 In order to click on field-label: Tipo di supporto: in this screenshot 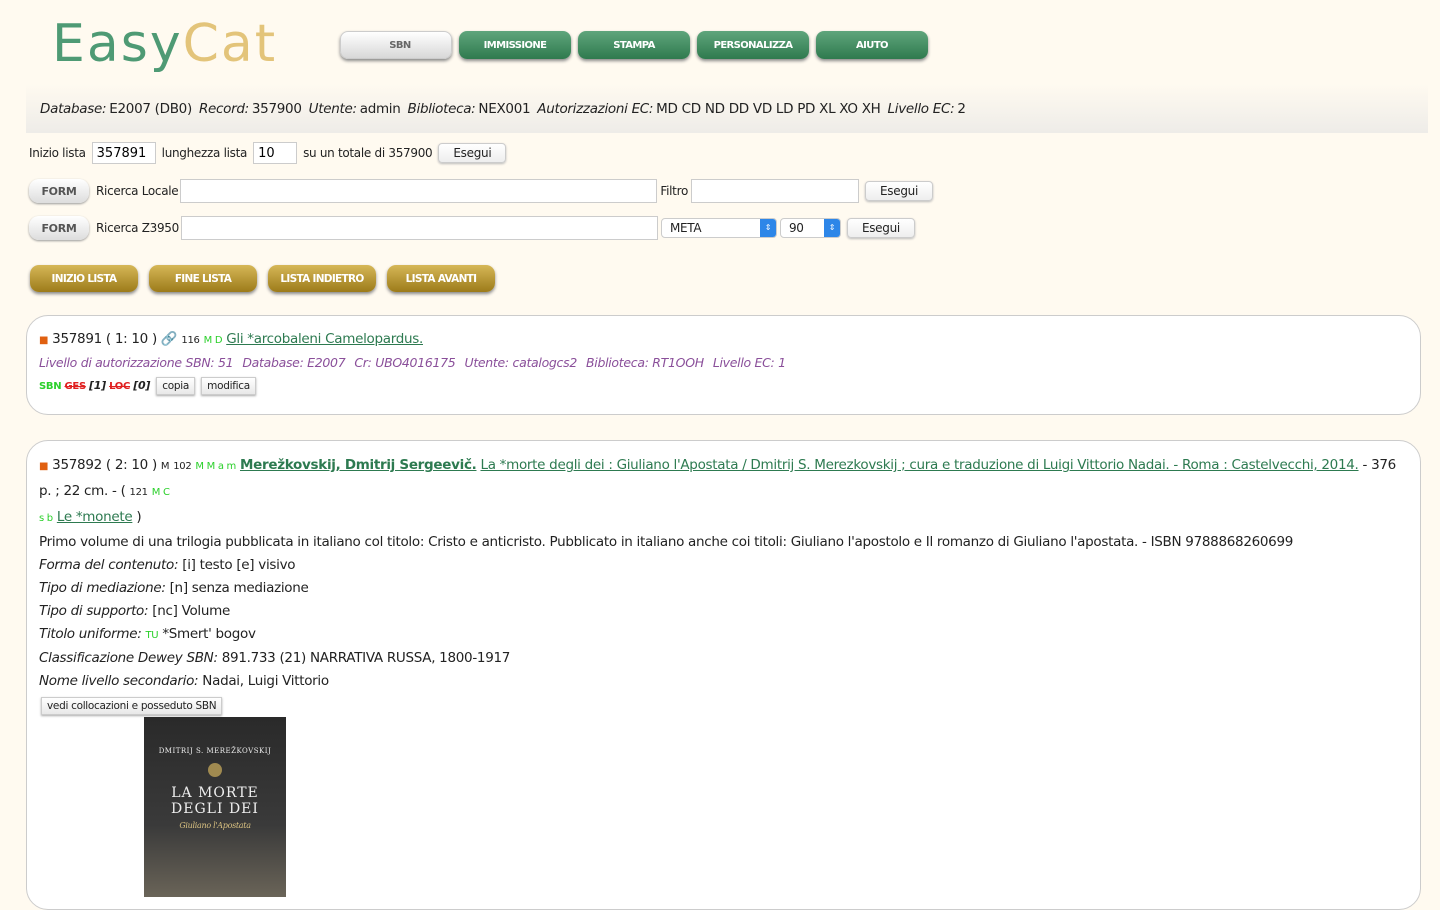, I will do `click(94, 611)`.